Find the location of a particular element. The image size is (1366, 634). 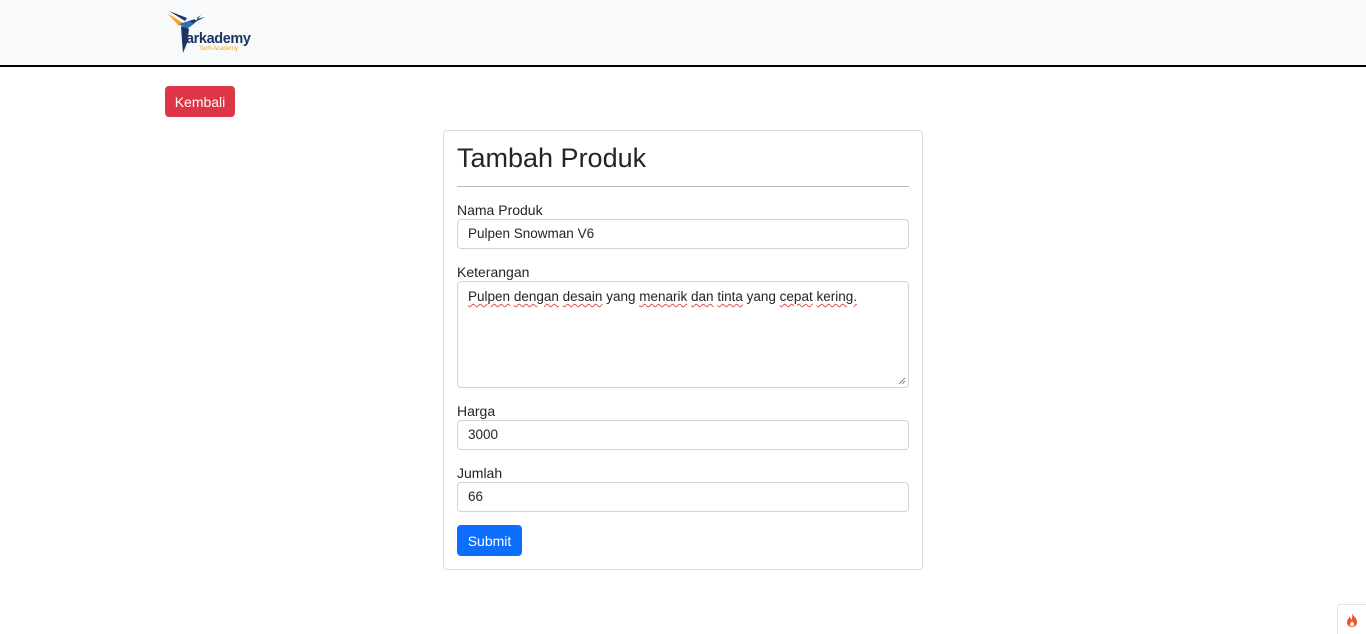

description-word: desain is located at coordinates (582, 296).